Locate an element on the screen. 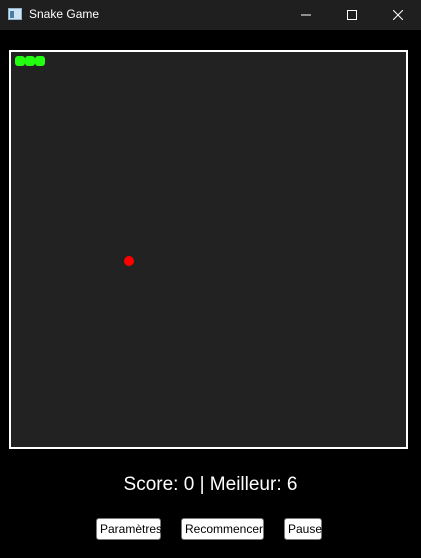  close-button is located at coordinates (398, 15).